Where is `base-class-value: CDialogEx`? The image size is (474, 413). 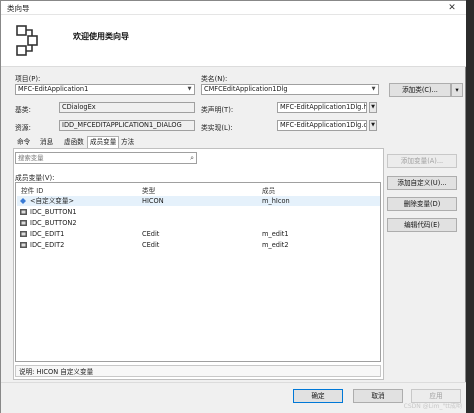 base-class-value: CDialogEx is located at coordinates (79, 107).